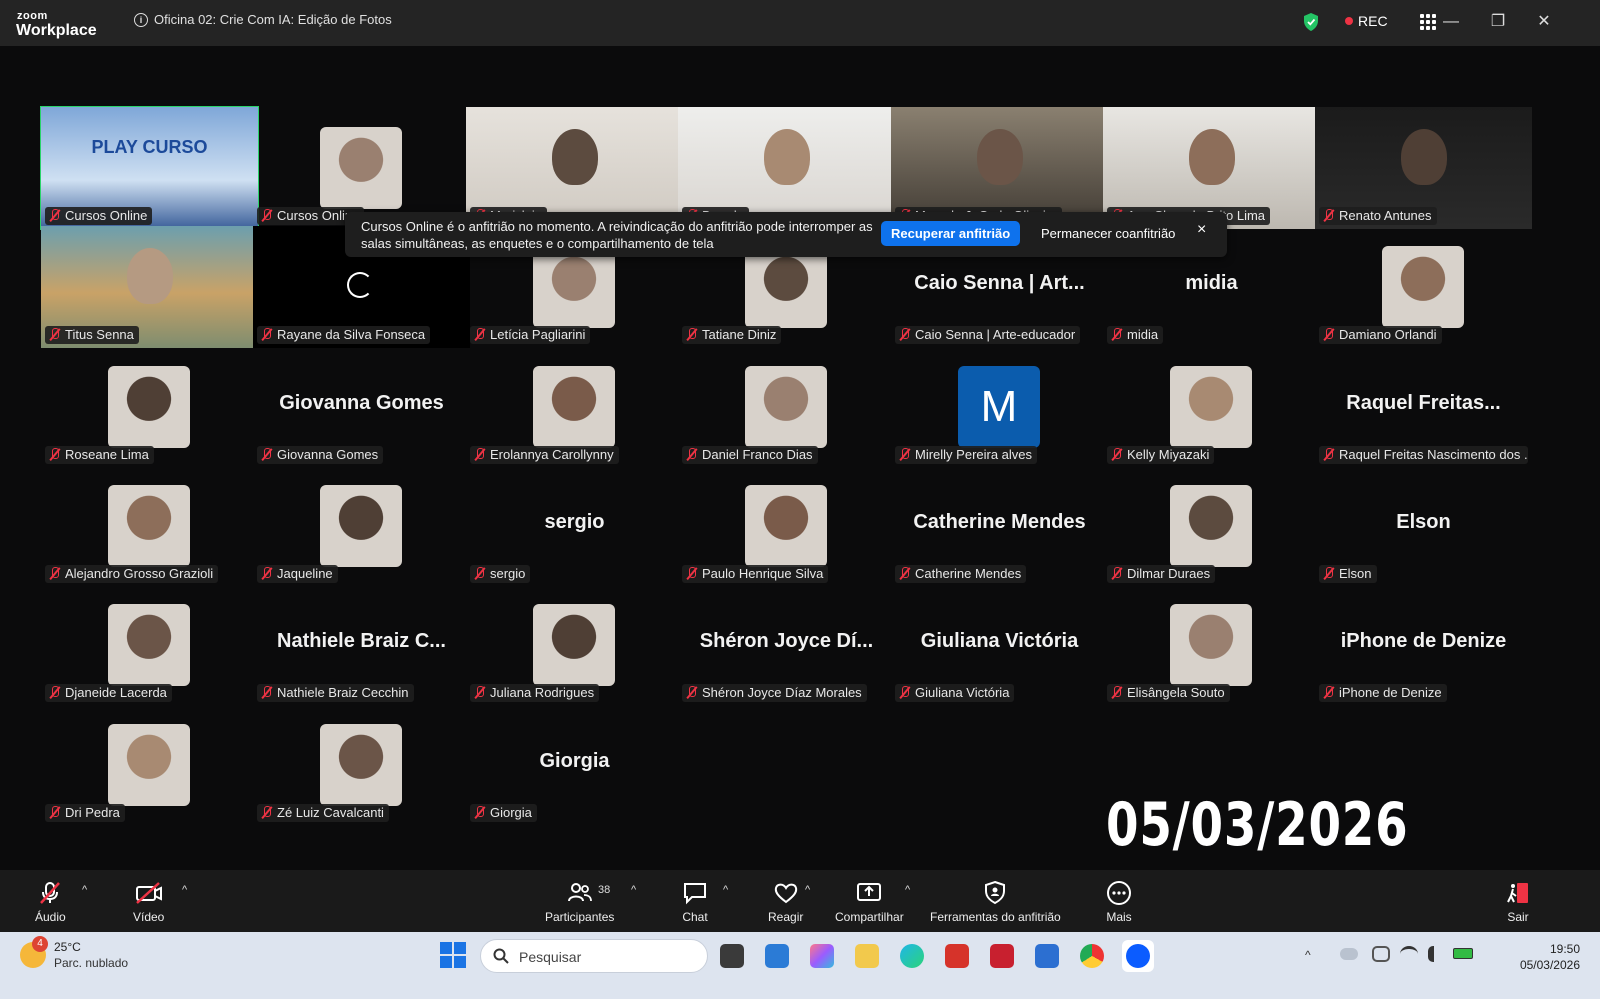 Image resolution: width=1600 pixels, height=999 pixels. Describe the element at coordinates (149, 526) in the screenshot. I see `participant-tile: Alejandro Grosso Grazioli` at that location.